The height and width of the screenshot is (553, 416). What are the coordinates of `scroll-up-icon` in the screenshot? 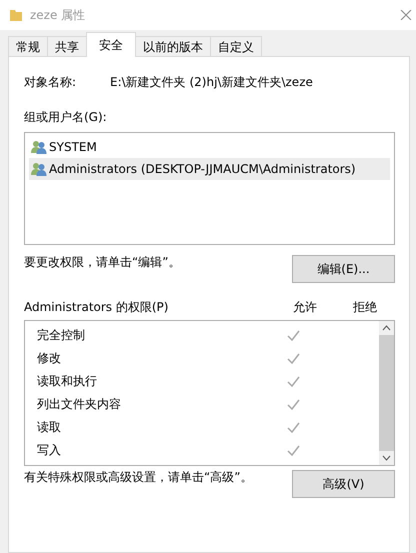 It's located at (386, 328).